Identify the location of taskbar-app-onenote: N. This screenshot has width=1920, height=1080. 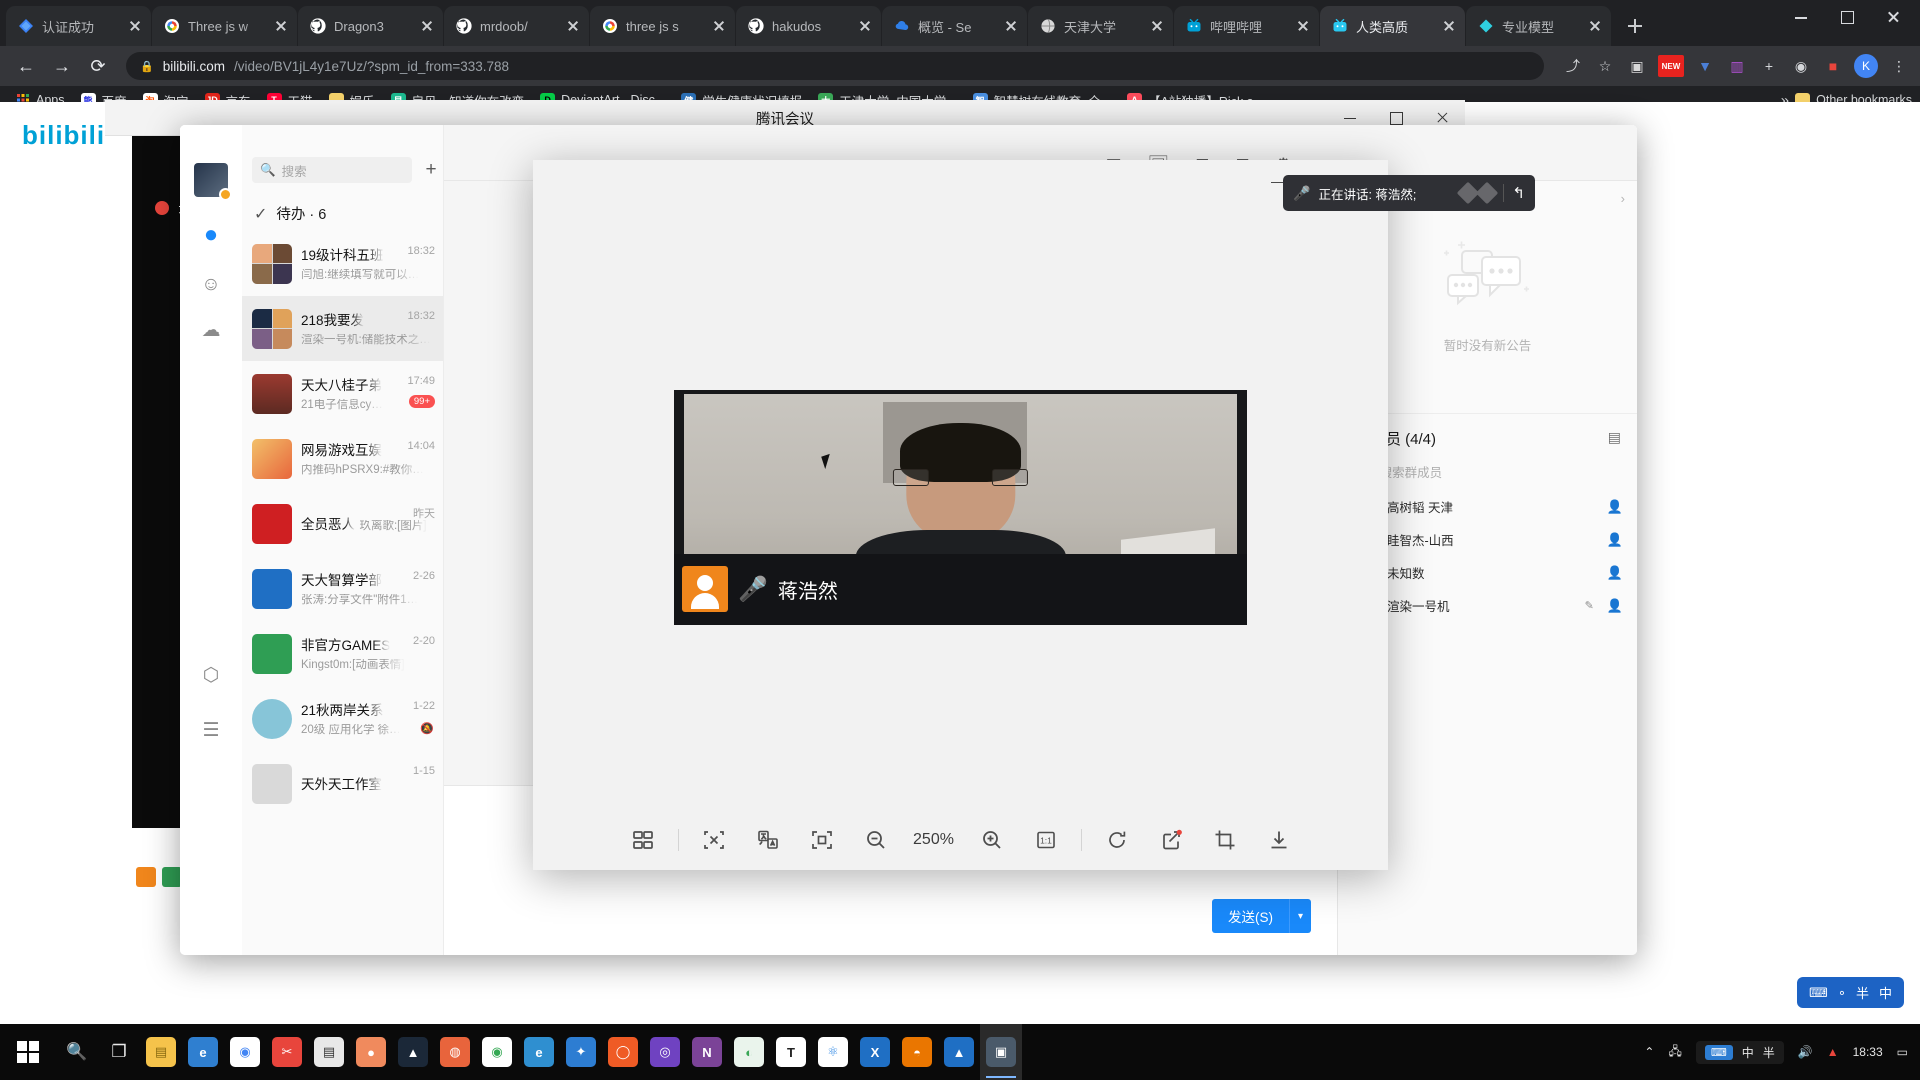
(707, 1052).